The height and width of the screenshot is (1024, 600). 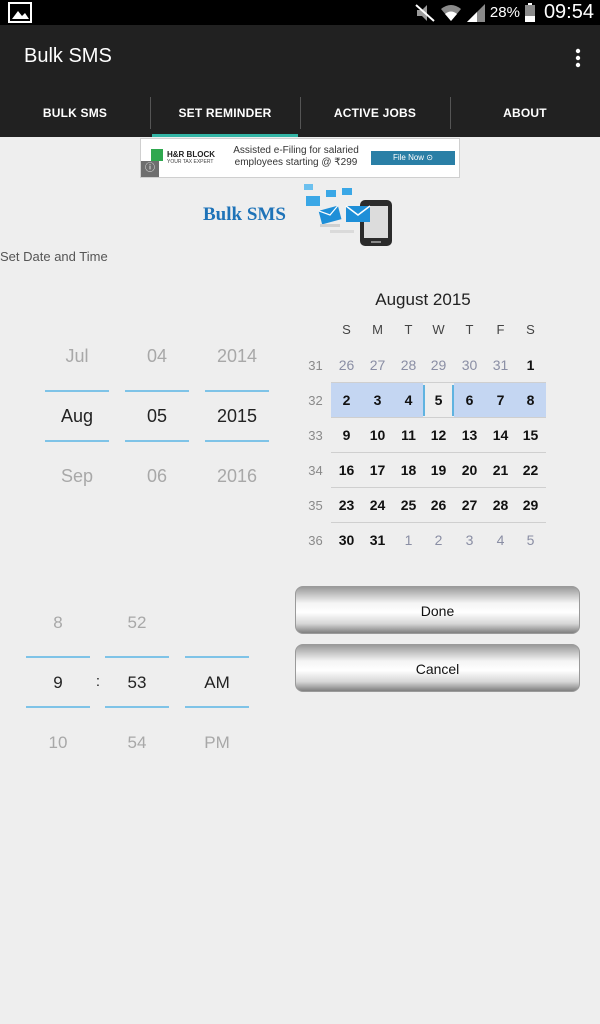 What do you see at coordinates (157, 356) in the screenshot?
I see `day-prev: 04` at bounding box center [157, 356].